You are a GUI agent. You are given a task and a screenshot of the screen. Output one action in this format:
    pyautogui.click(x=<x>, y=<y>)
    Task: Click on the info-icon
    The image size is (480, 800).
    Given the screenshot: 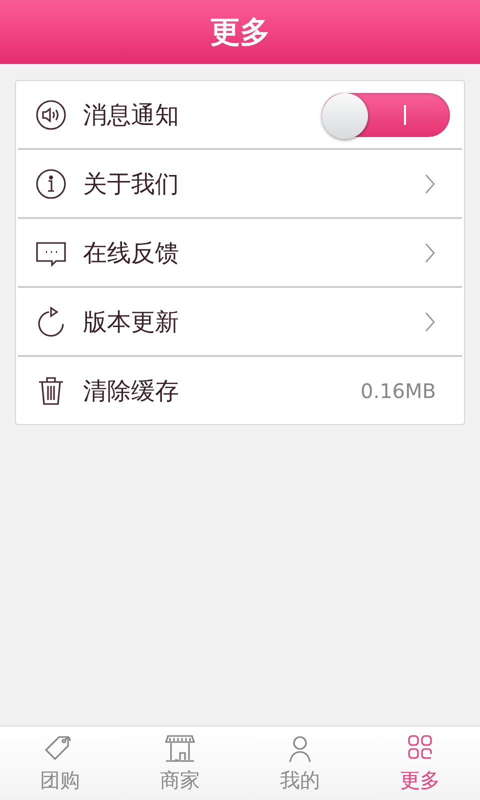 What is the action you would take?
    pyautogui.click(x=51, y=184)
    